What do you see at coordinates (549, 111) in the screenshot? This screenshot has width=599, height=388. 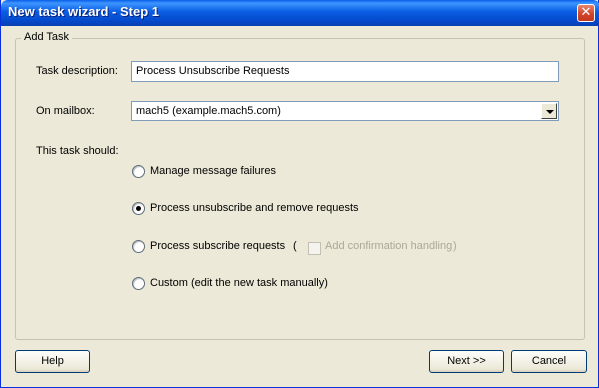 I see `chevron-down-icon` at bounding box center [549, 111].